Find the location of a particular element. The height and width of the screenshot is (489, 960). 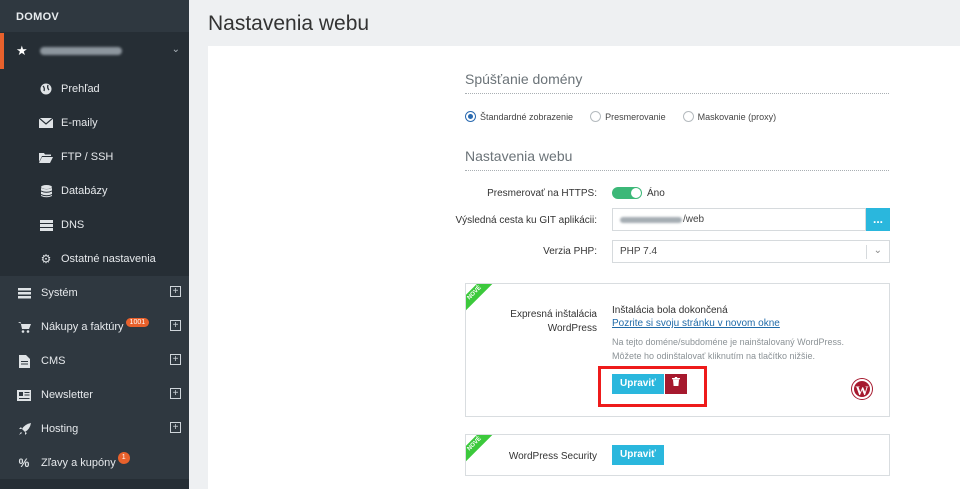

sidebar-item-emaily: E-maily is located at coordinates (94, 123).